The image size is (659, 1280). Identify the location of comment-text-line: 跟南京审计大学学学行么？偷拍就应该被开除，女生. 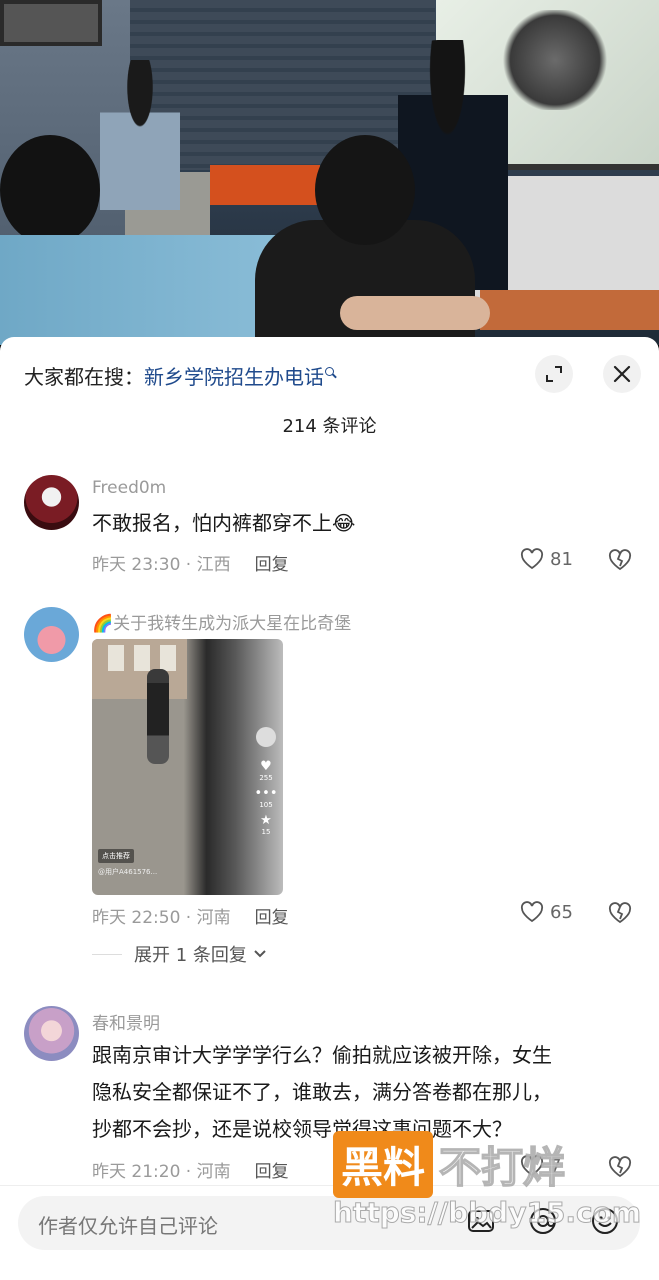
(322, 1055).